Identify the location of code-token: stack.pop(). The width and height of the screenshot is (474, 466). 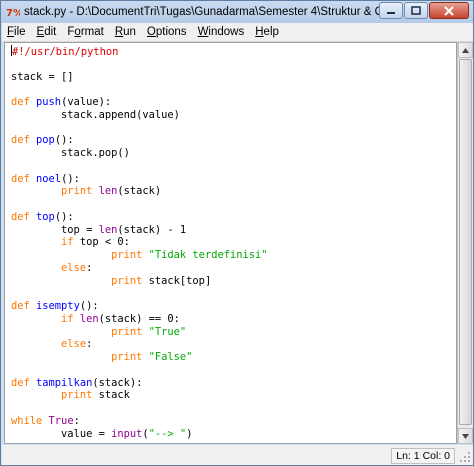
(70, 153).